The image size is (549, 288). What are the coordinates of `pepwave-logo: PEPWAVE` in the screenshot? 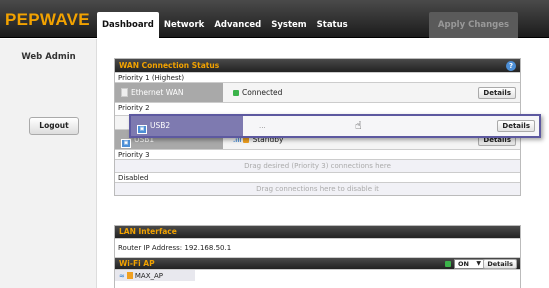 It's located at (47, 19).